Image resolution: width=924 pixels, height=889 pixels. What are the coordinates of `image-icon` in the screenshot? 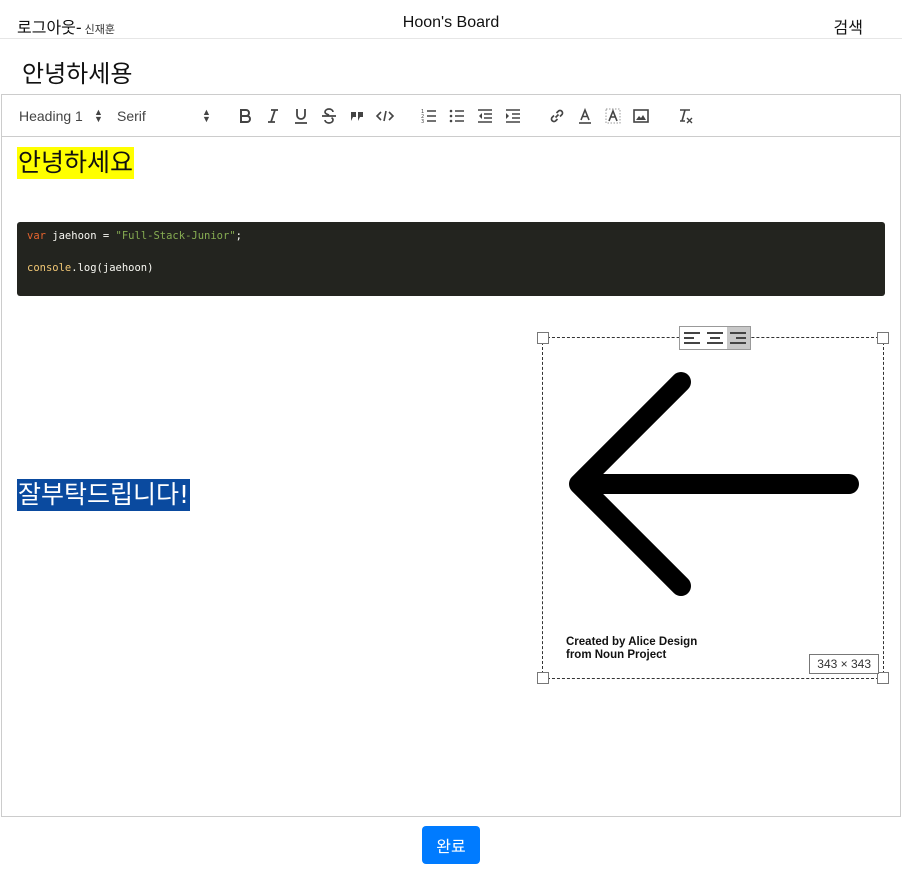 It's located at (641, 116).